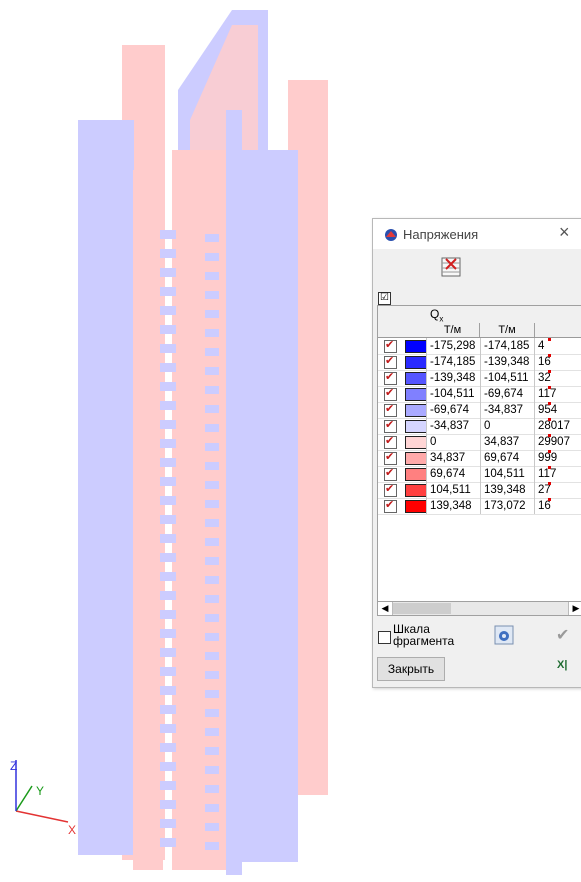 This screenshot has width=581, height=882. I want to click on close-button: Закрыть, so click(411, 669).